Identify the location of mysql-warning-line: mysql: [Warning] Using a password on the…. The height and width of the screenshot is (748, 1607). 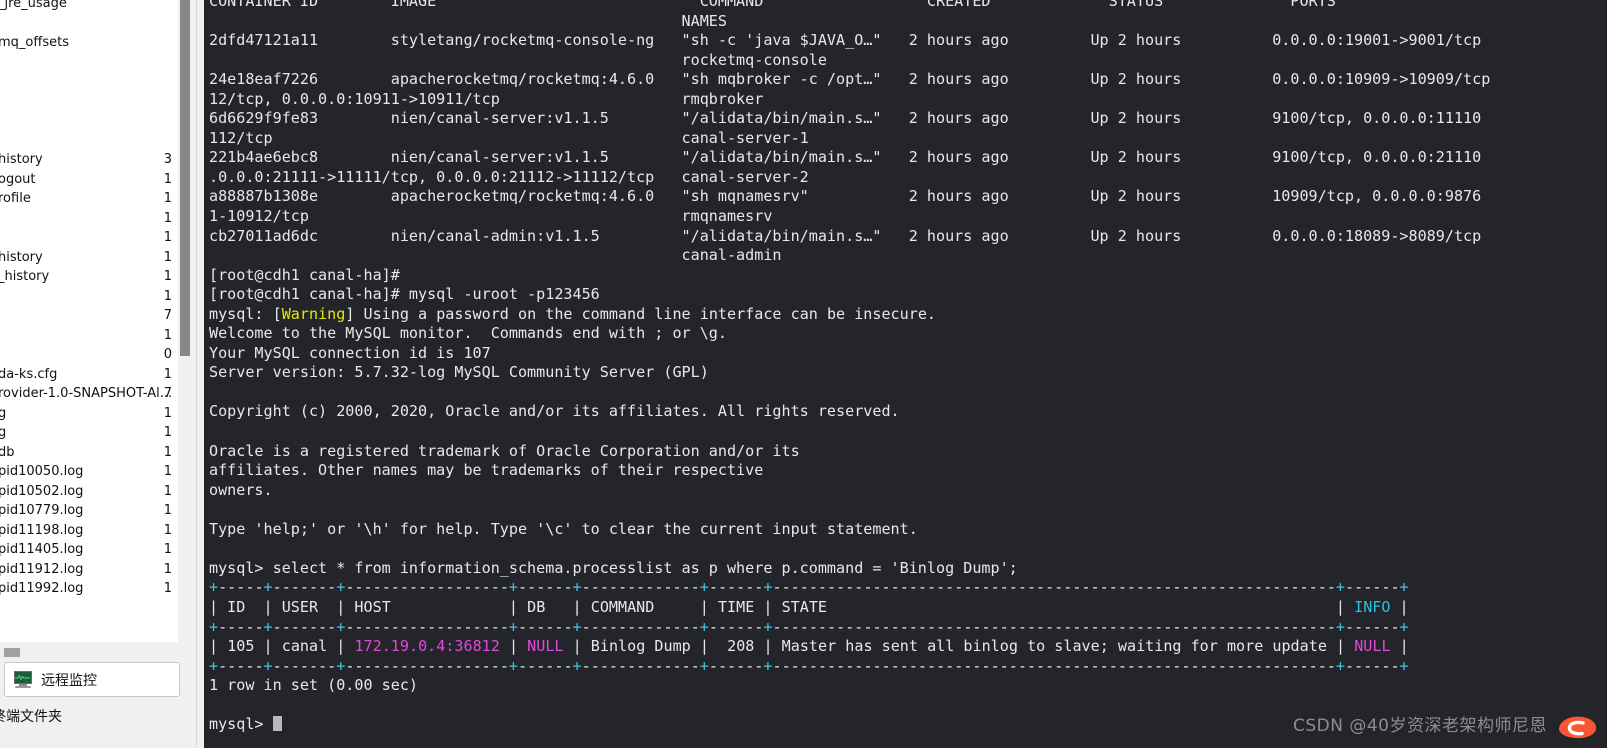
(572, 313).